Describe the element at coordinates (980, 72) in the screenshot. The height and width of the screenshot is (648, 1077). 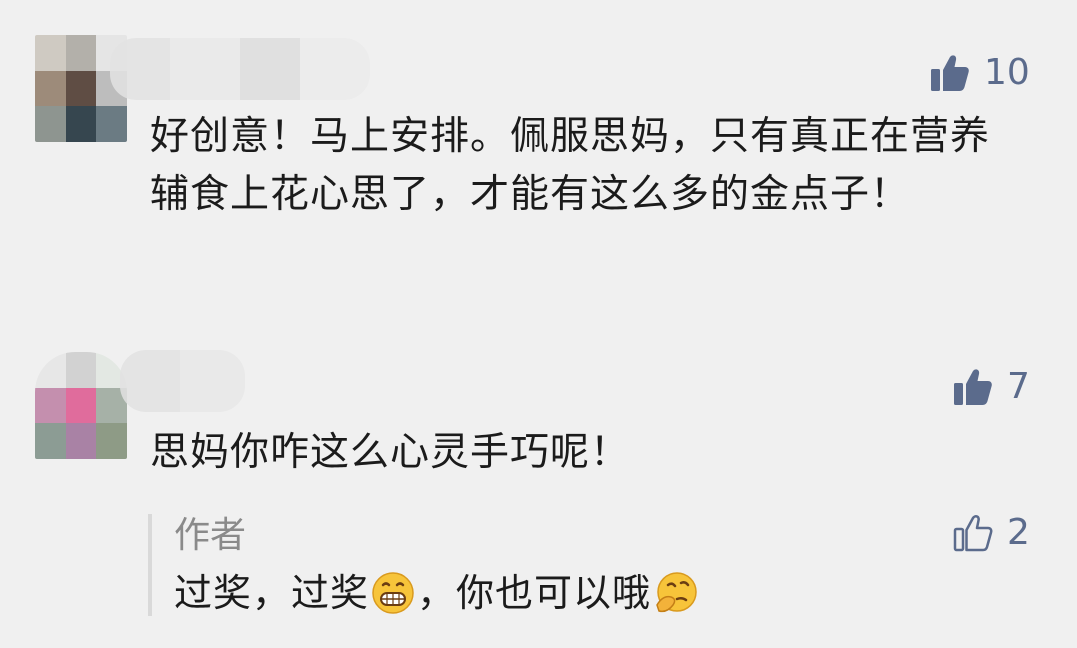
I see `like-button: 10` at that location.